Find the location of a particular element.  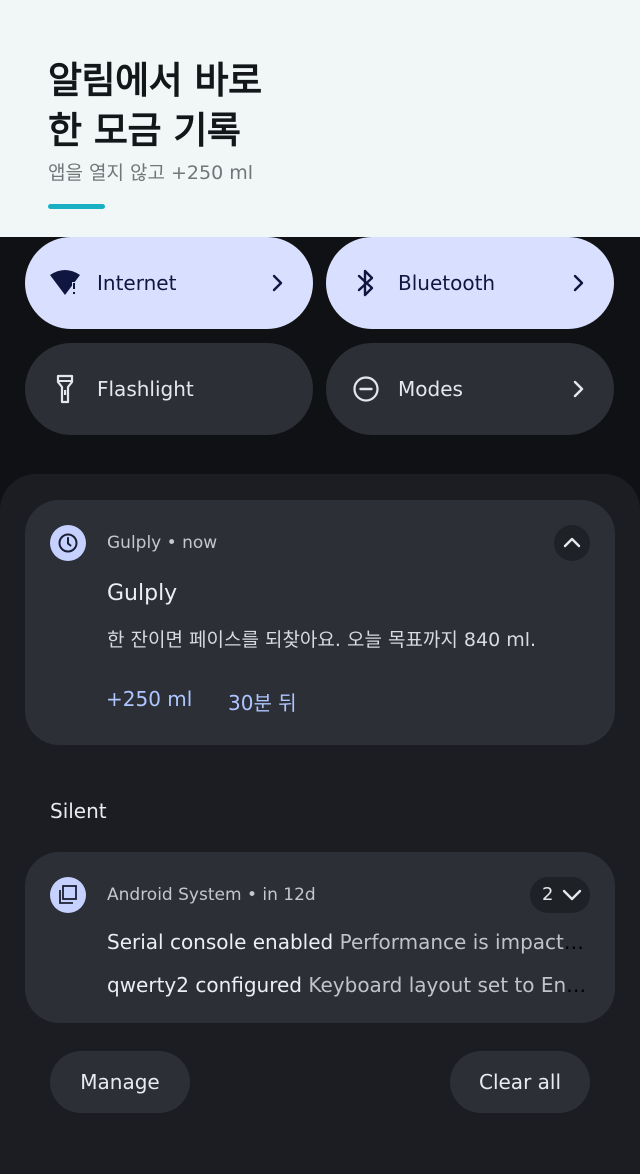

group-app-name: Android System is located at coordinates (174, 895).